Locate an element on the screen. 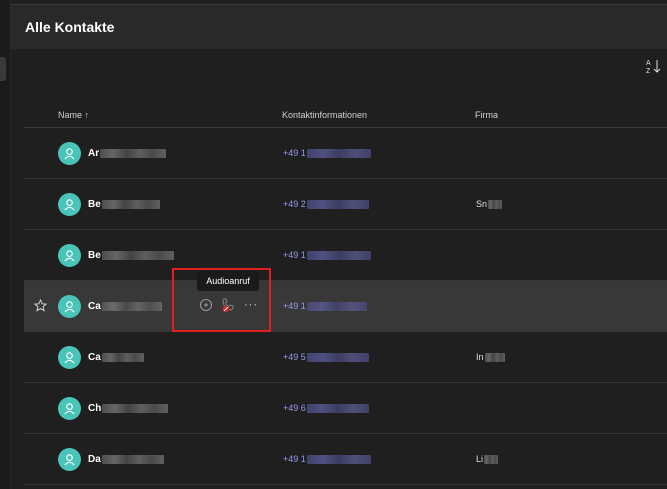  table-row: Be +49 2 Sn is located at coordinates (345, 204).